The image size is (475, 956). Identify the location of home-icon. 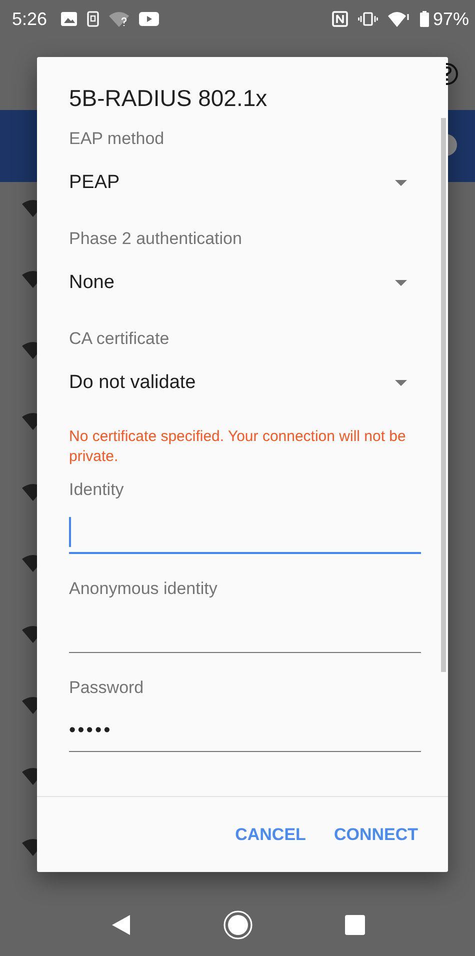
(237, 925).